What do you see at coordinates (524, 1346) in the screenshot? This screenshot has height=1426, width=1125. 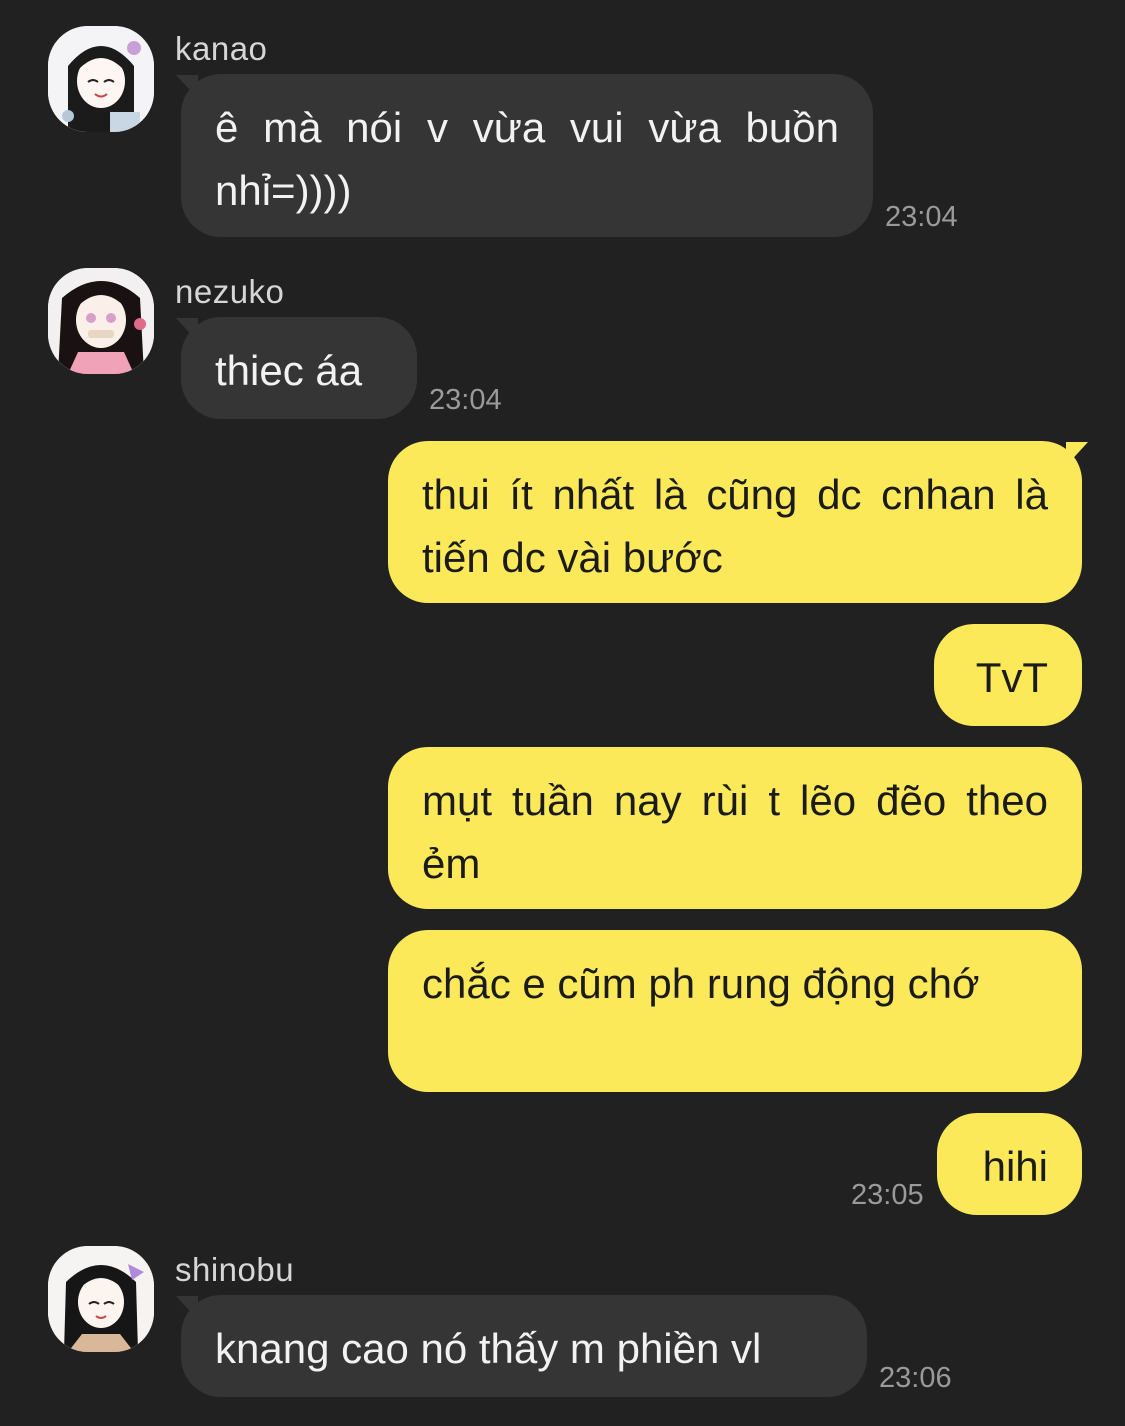 I see `message-bubble-incoming: knang cao nó thấy m phiền vl` at bounding box center [524, 1346].